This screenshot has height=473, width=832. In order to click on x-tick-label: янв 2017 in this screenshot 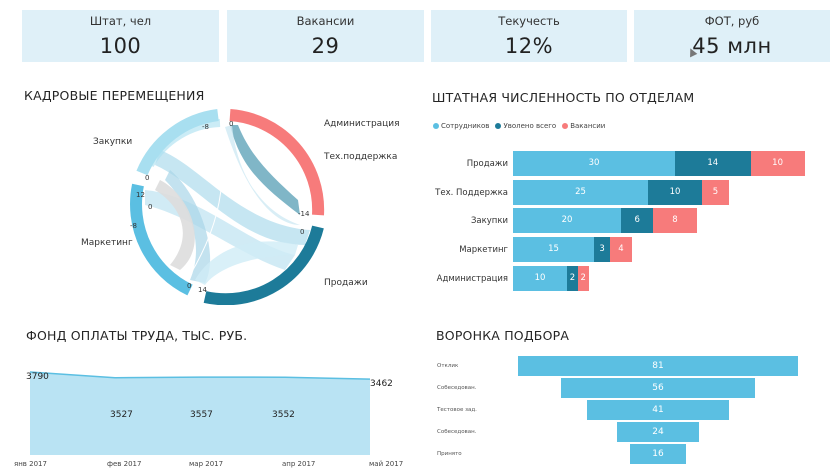, I will do `click(30, 464)`.